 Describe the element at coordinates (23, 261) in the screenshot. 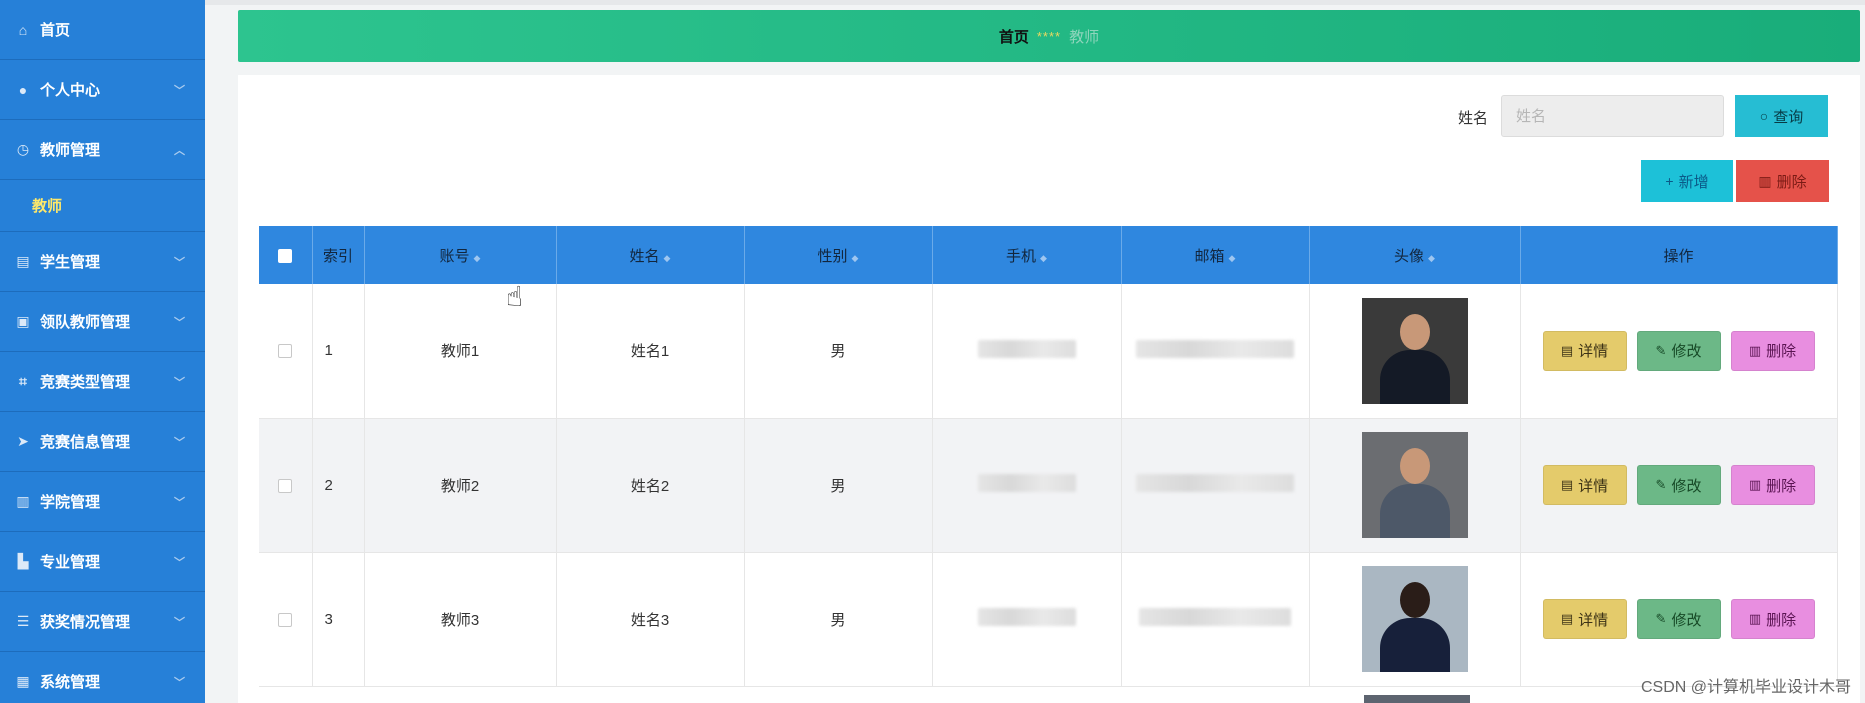

I see `clipboard-icon: ▤` at that location.